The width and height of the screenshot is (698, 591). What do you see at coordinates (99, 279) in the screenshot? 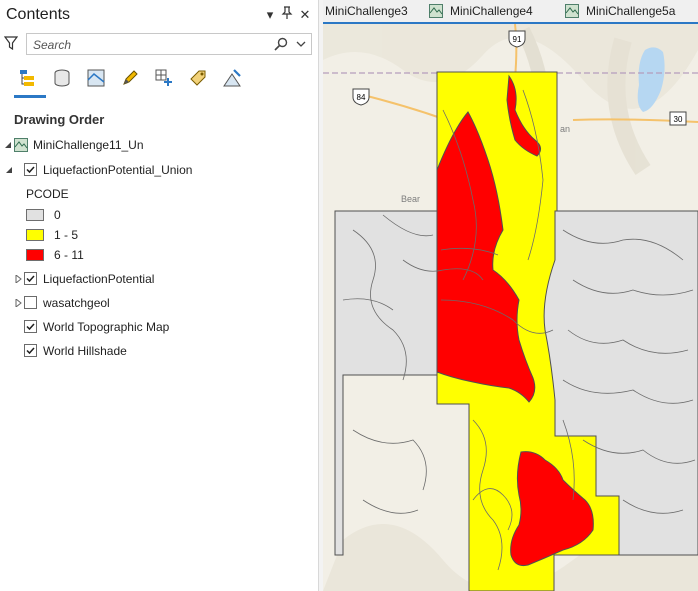
I see `layer-name: LiquefactionPotential` at bounding box center [99, 279].